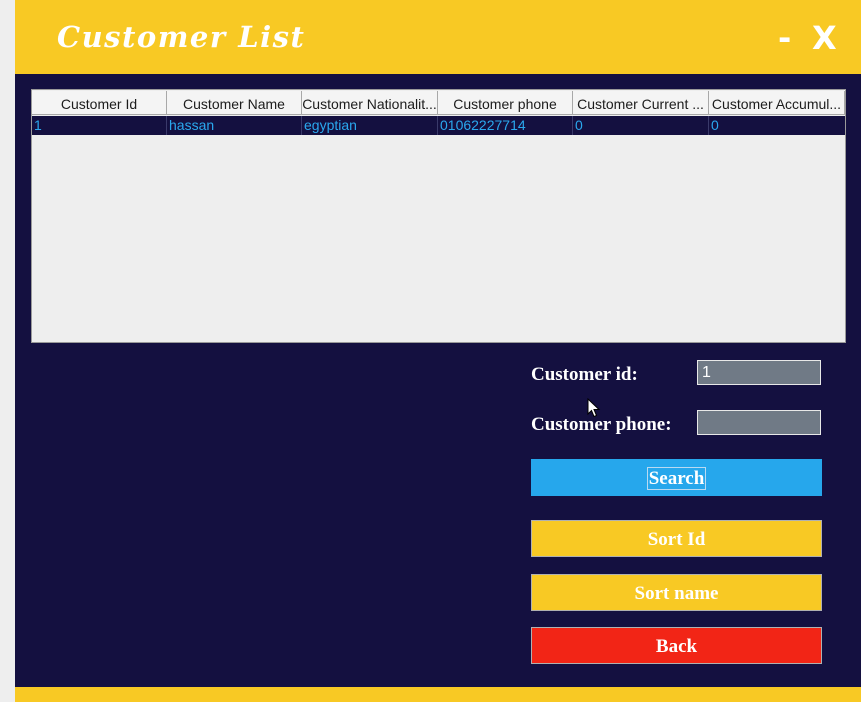  I want to click on minimize-button: -, so click(784, 38).